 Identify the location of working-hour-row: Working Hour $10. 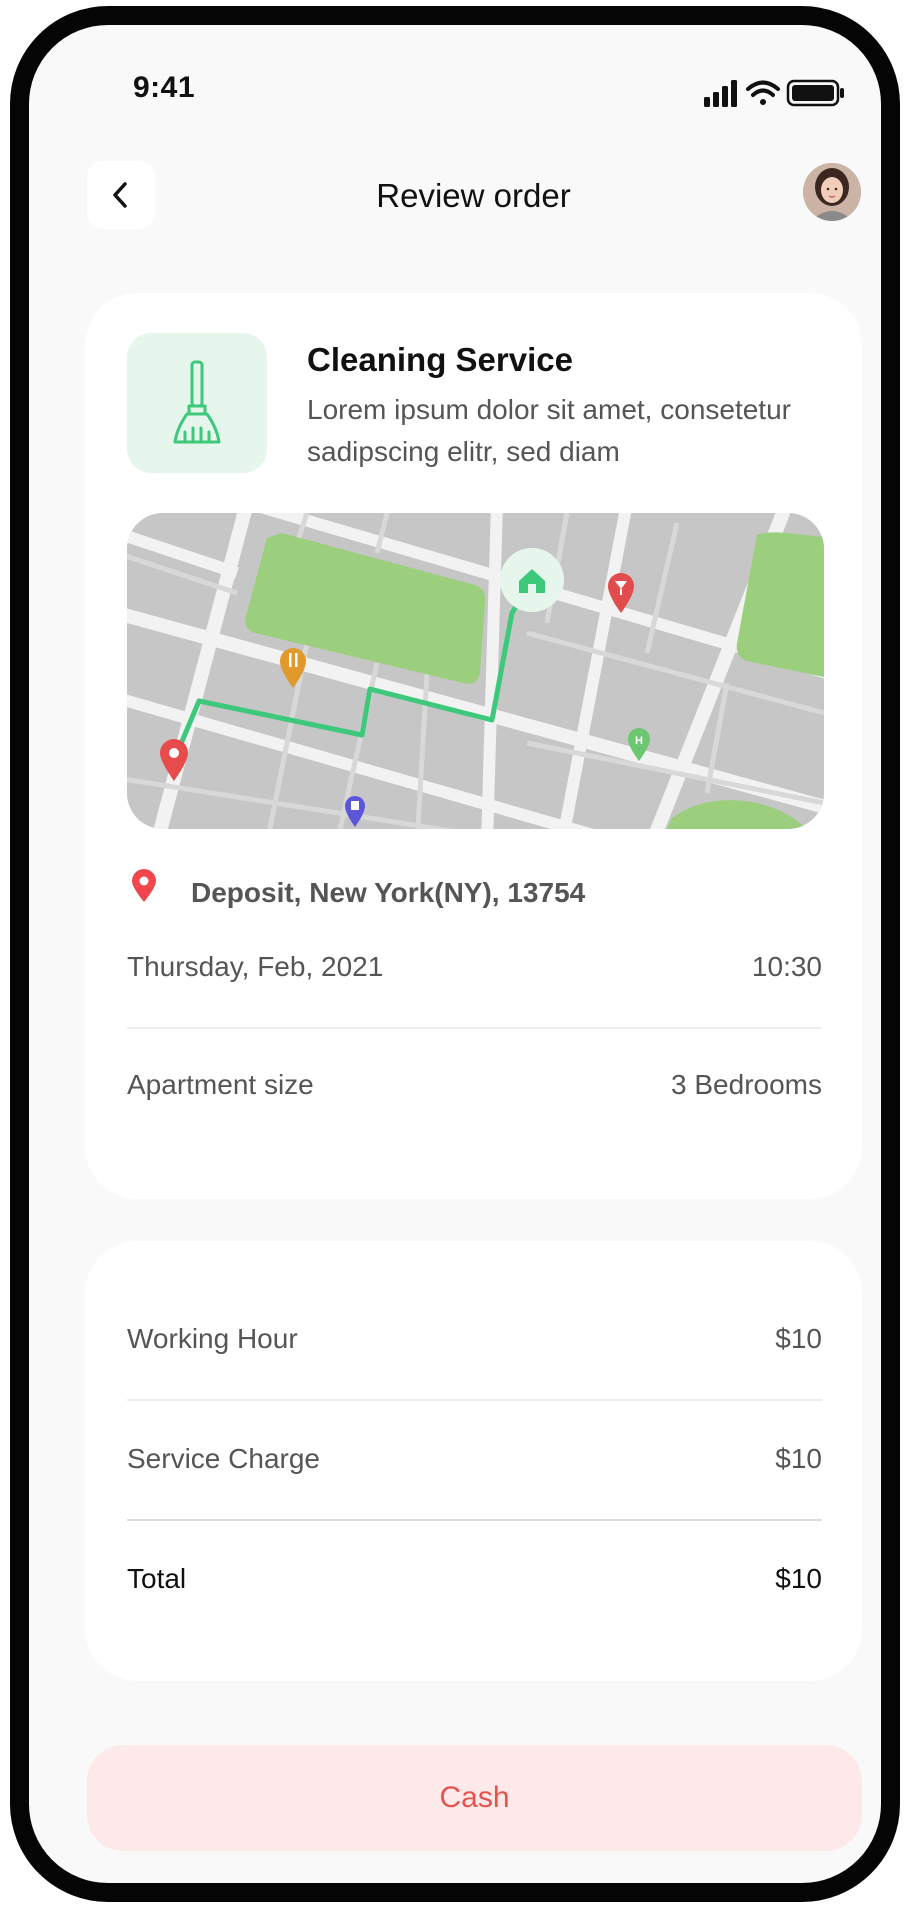
(474, 1339).